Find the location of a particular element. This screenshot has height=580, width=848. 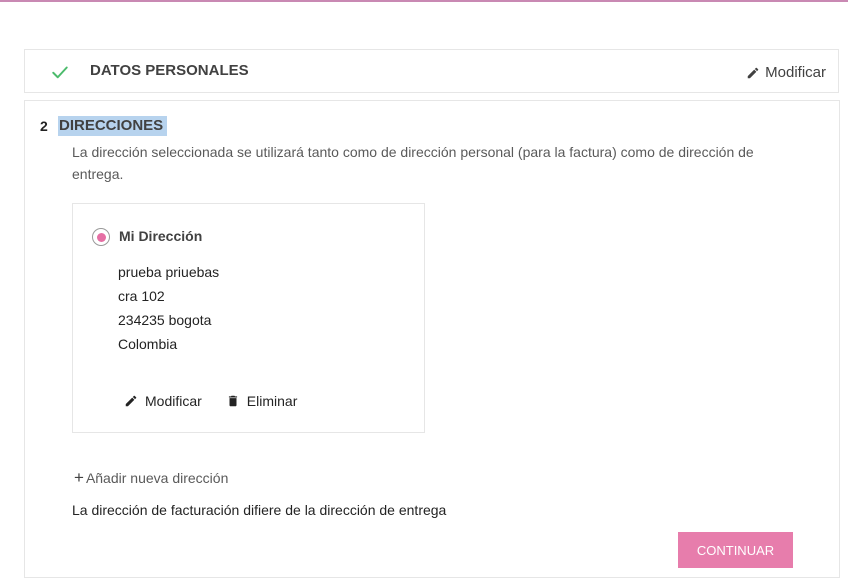

radio-selected-dot is located at coordinates (101, 237).